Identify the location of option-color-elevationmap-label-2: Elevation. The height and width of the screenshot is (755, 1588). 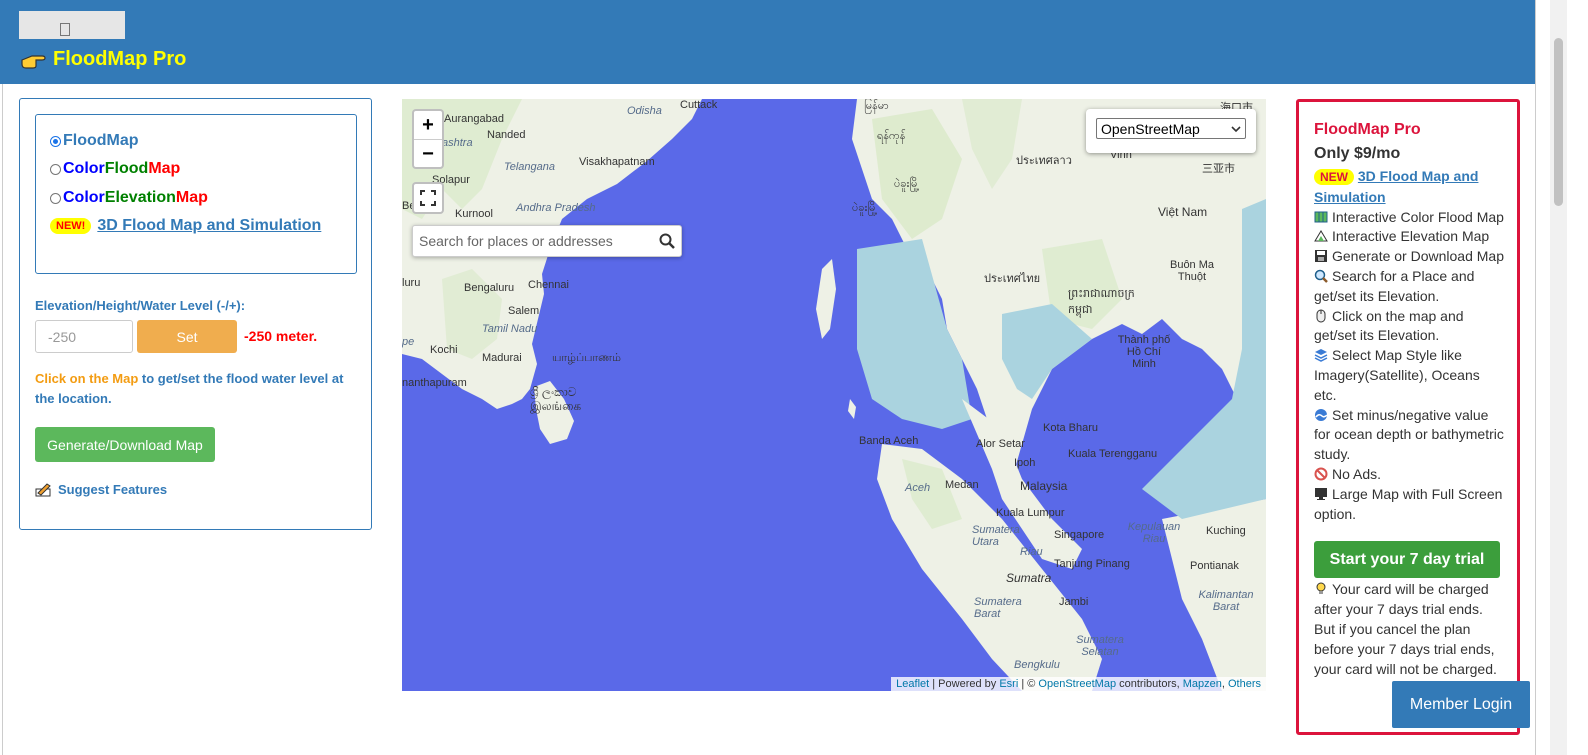
(140, 197).